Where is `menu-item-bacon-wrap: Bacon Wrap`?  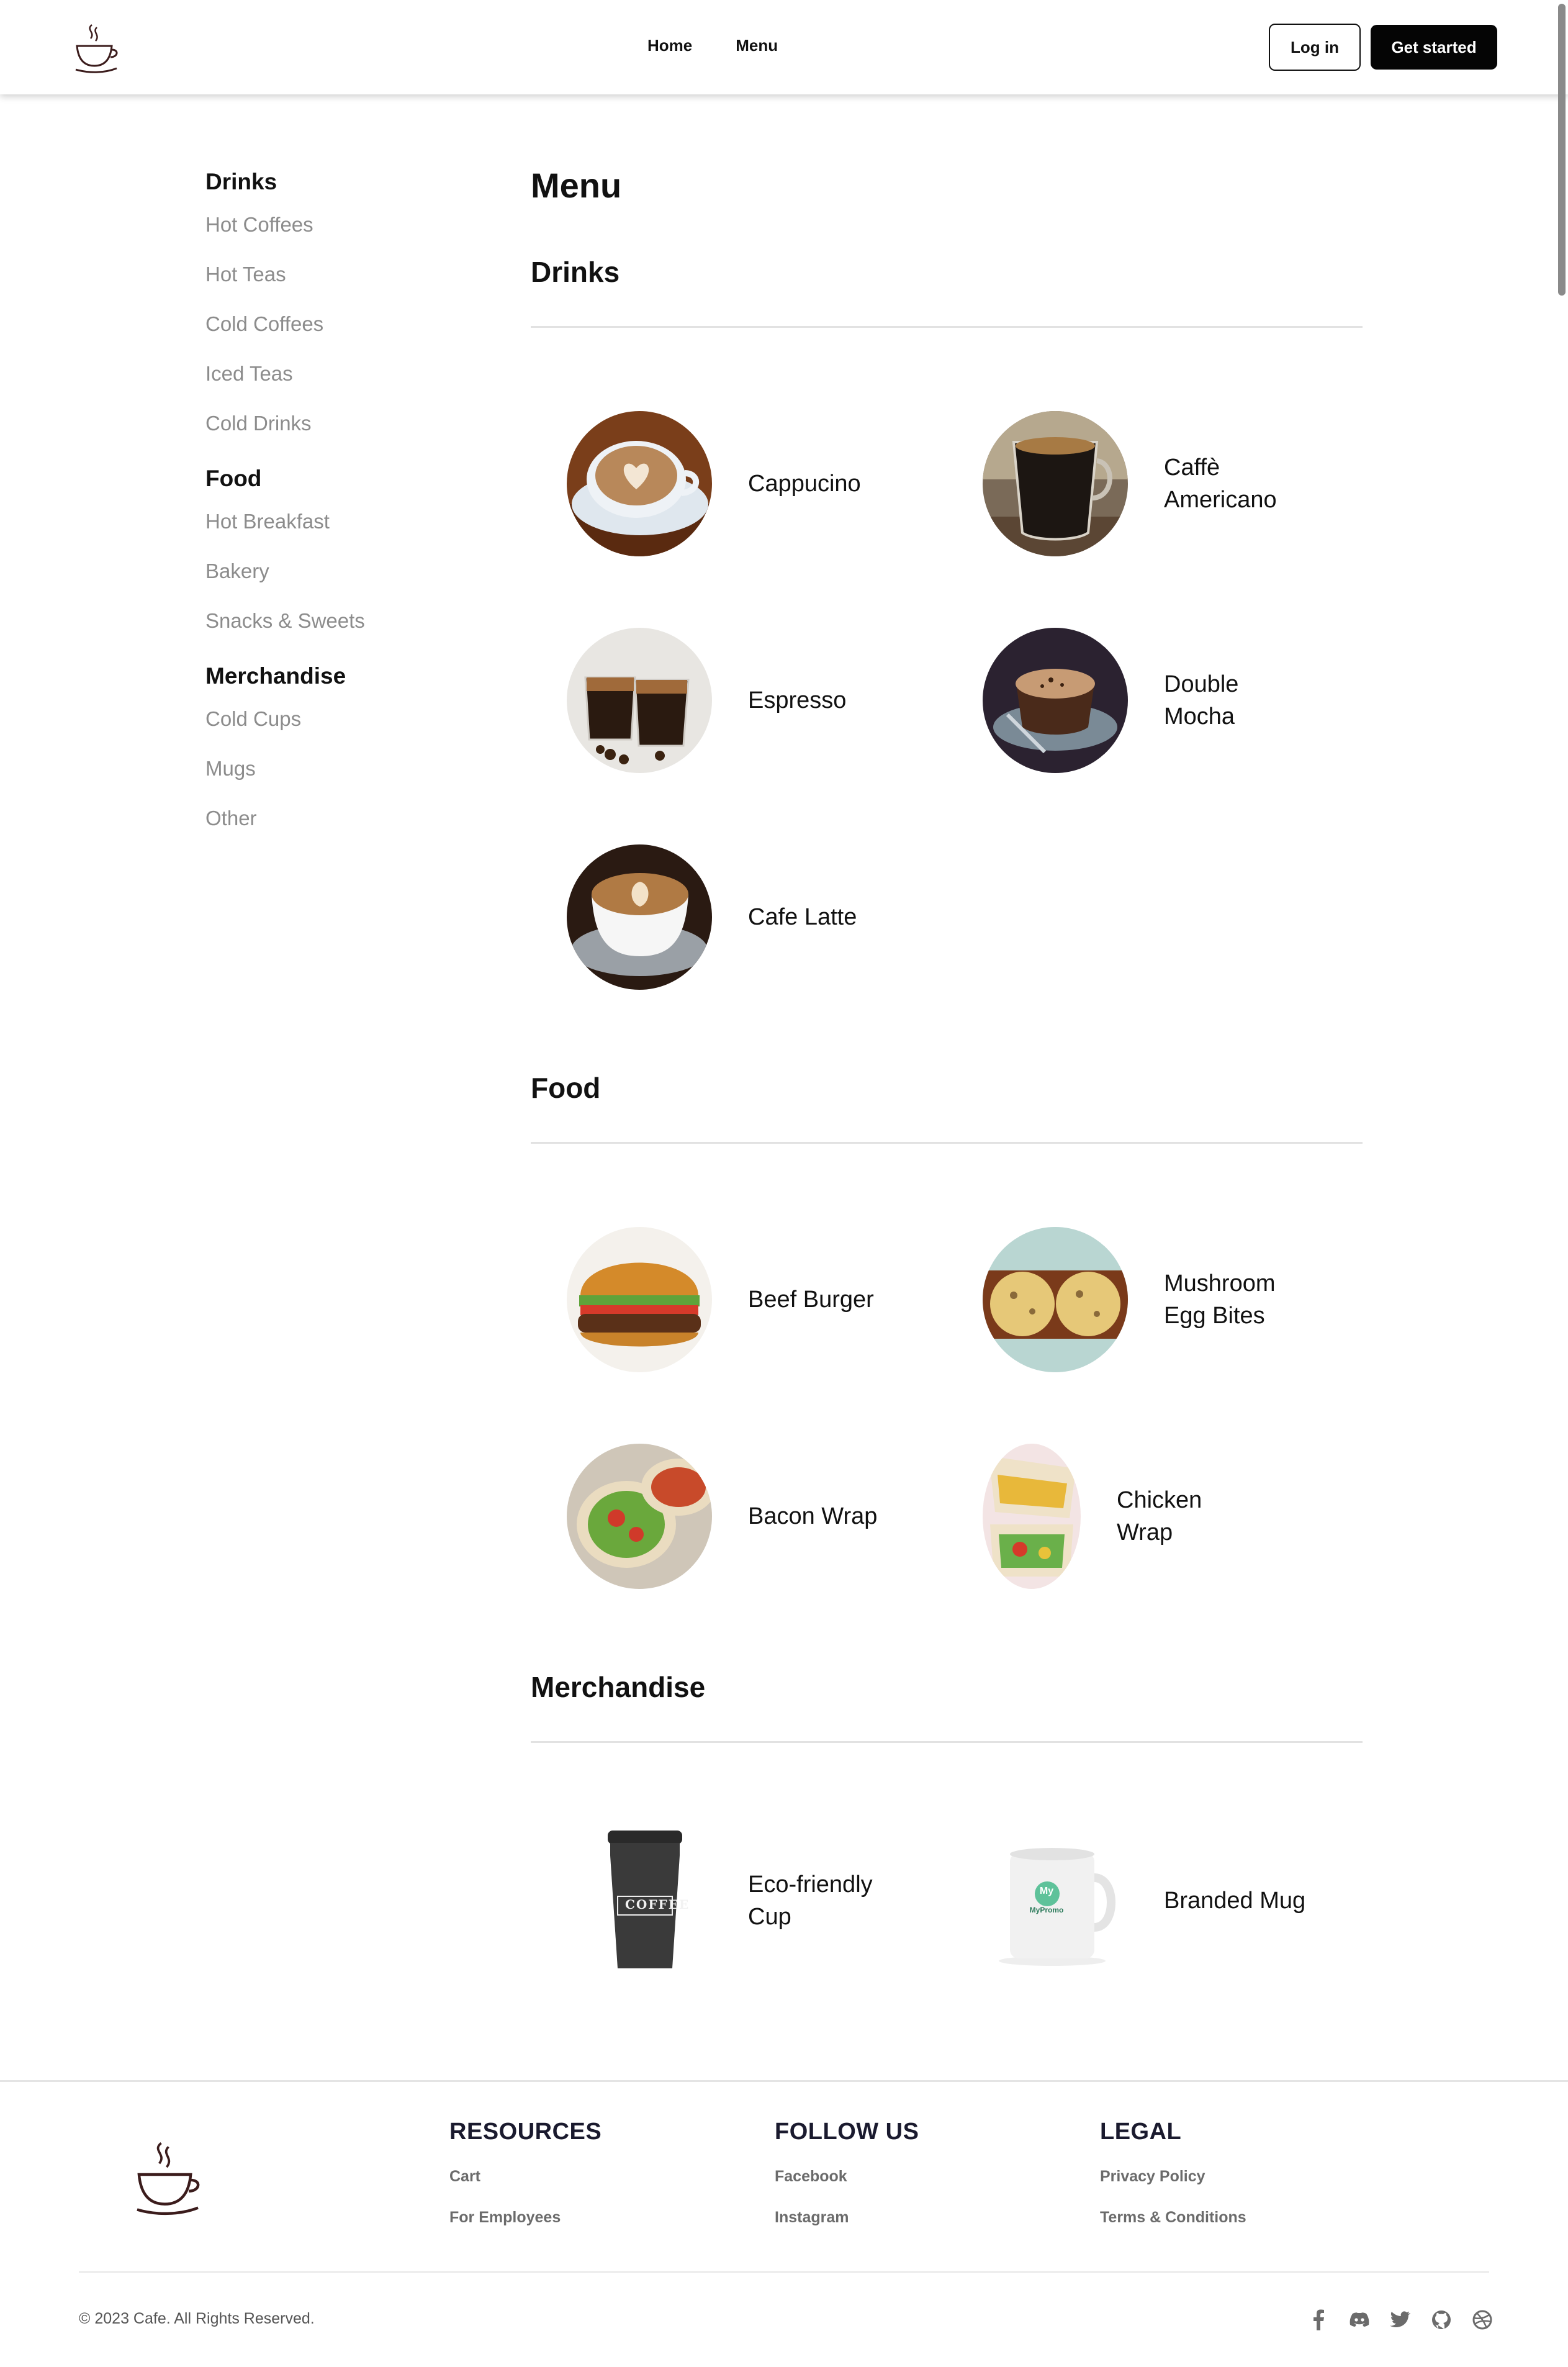
menu-item-bacon-wrap: Bacon Wrap is located at coordinates (729, 1517).